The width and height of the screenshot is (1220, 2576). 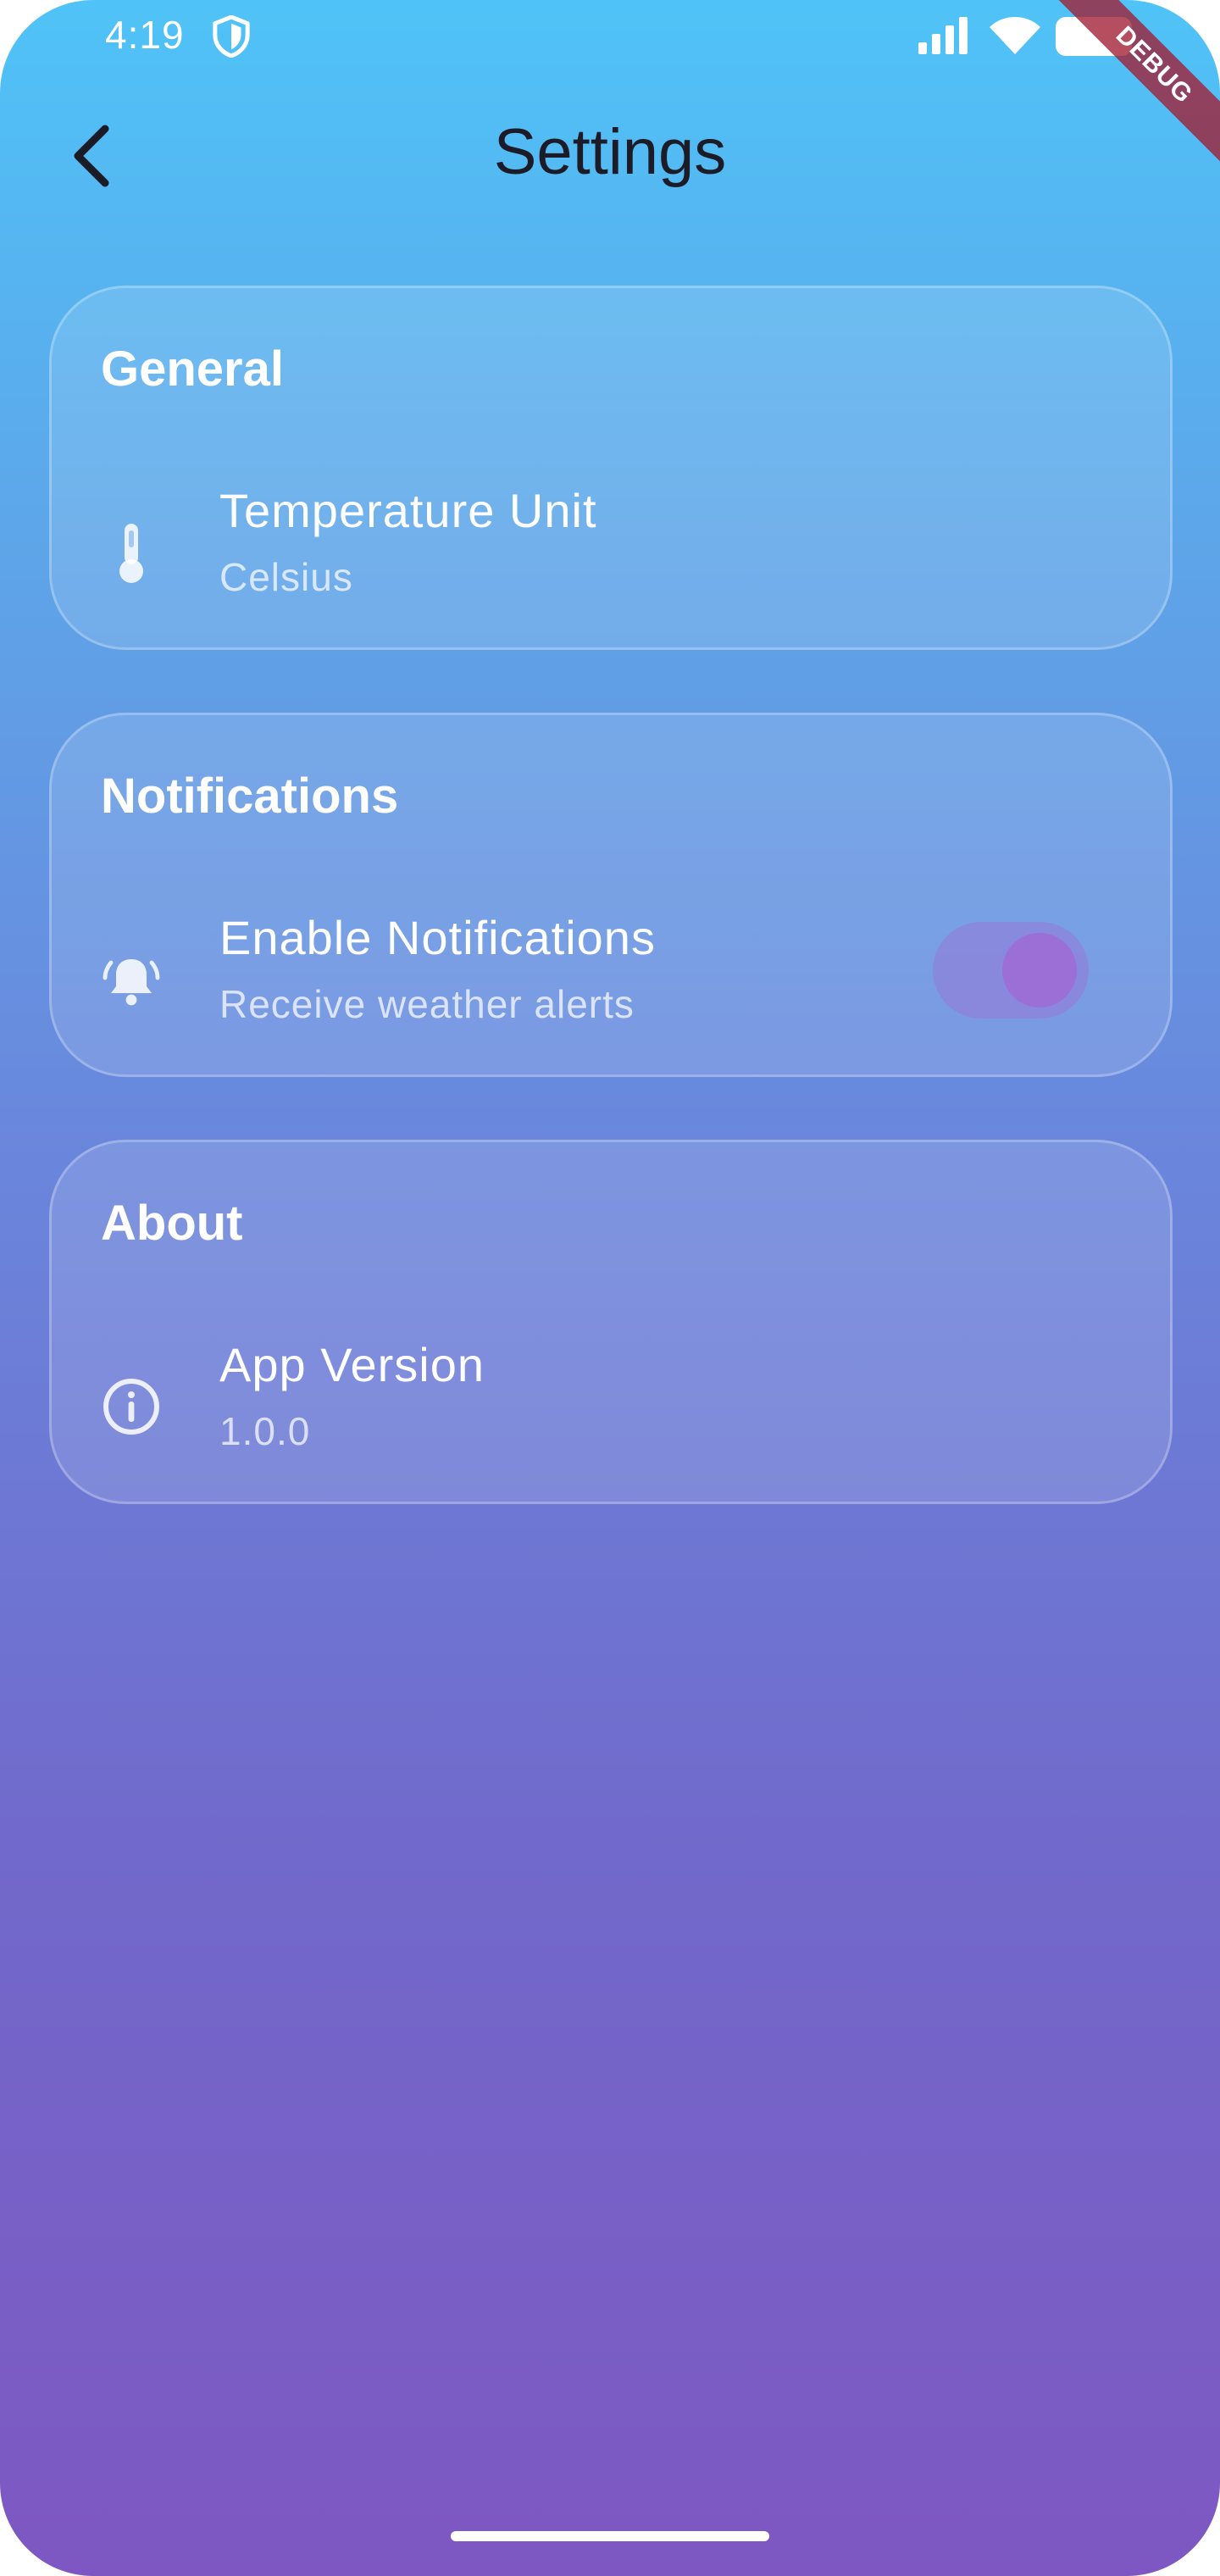 What do you see at coordinates (286, 577) in the screenshot?
I see `temperature-unit-value: Celsius` at bounding box center [286, 577].